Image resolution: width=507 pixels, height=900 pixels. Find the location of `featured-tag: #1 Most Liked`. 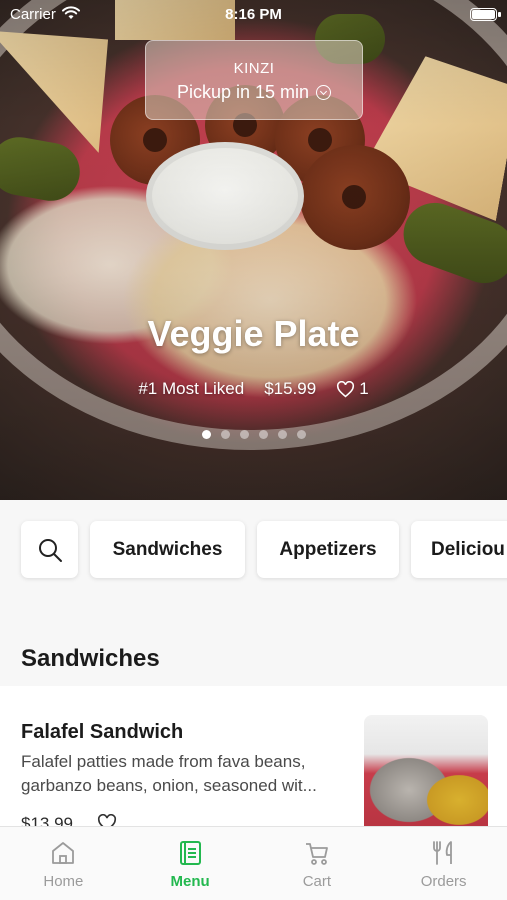

featured-tag: #1 Most Liked is located at coordinates (191, 388).